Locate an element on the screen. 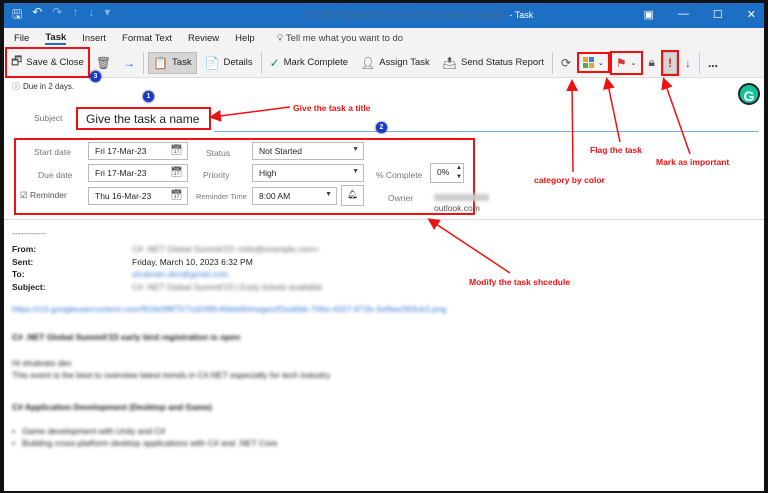  email-bullet: • Game development with Unity and C# is located at coordinates (89, 431).